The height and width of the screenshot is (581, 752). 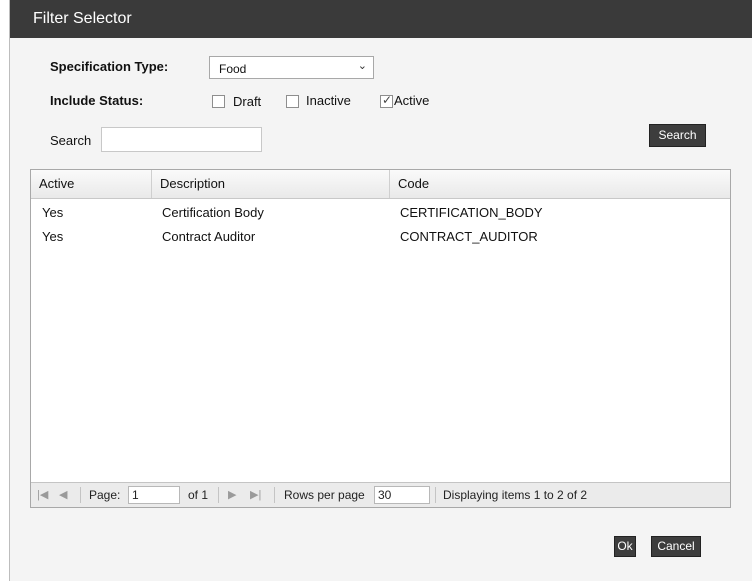 What do you see at coordinates (676, 546) in the screenshot?
I see `cancel-button: Cancel` at bounding box center [676, 546].